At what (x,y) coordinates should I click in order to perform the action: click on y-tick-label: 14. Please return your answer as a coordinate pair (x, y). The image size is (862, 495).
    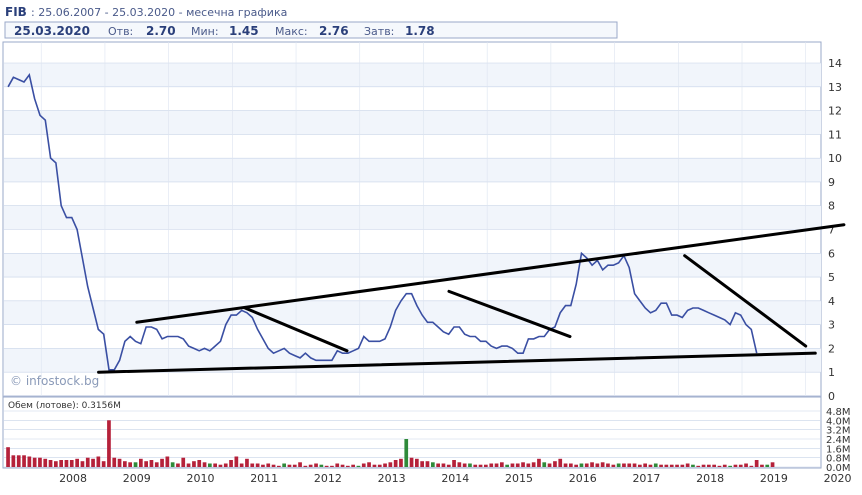
    Looking at the image, I should click on (835, 63).